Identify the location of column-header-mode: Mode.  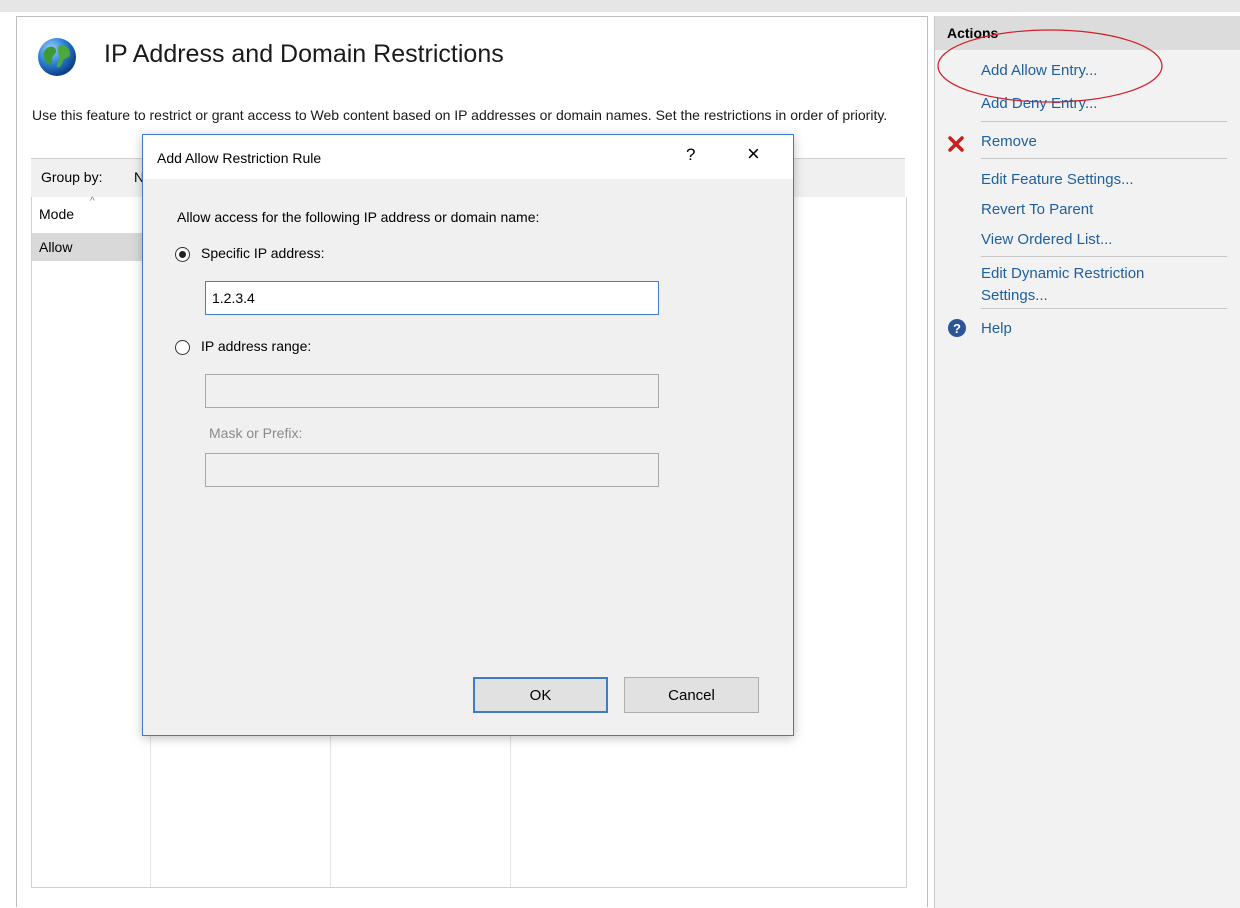
(56, 214).